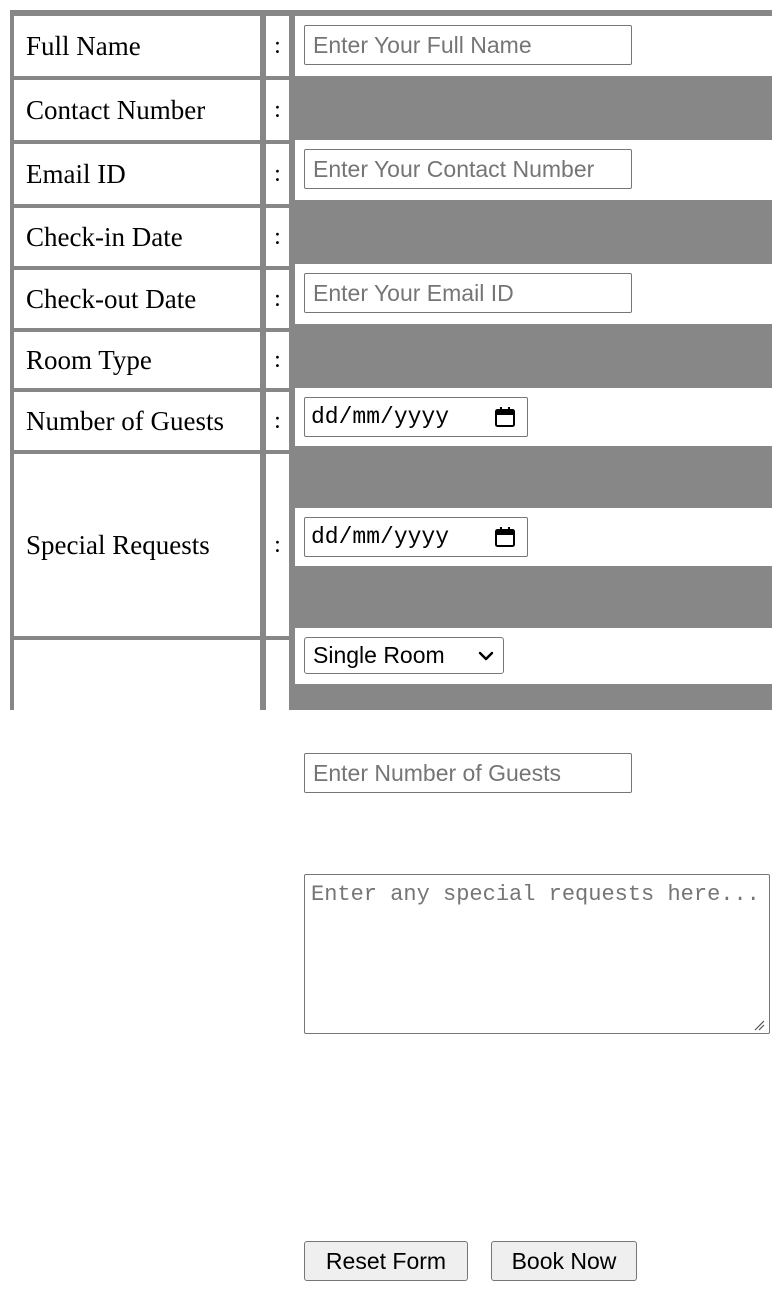 Image resolution: width=772 pixels, height=1312 pixels. Describe the element at coordinates (379, 655) in the screenshot. I see `room-type-selected-value: Single Room` at that location.